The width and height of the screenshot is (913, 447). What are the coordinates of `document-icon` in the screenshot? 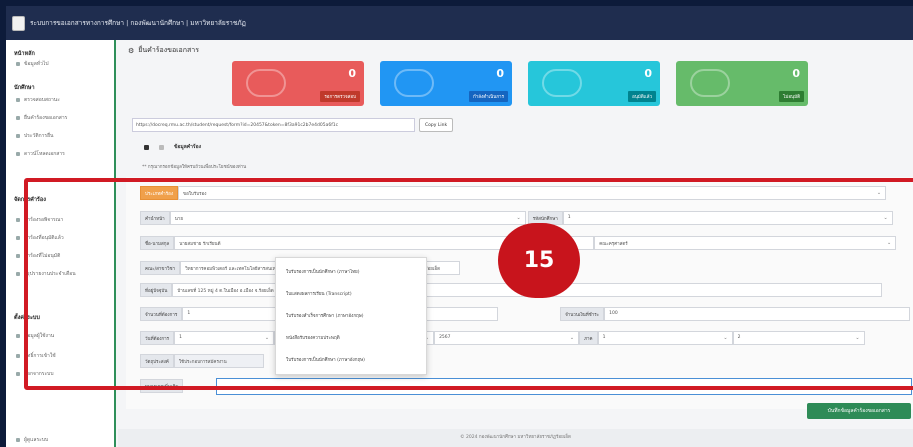 It's located at (414, 83).